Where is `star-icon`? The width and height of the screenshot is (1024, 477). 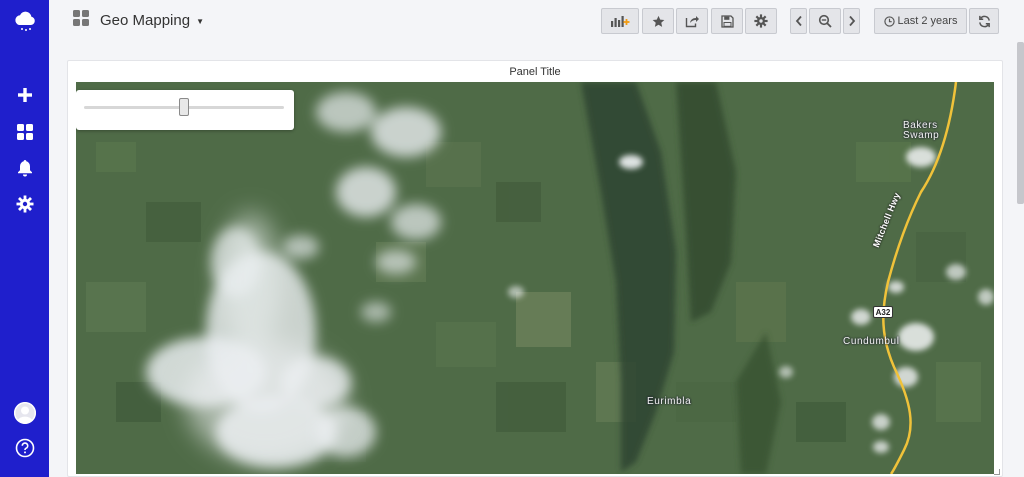 star-icon is located at coordinates (658, 21).